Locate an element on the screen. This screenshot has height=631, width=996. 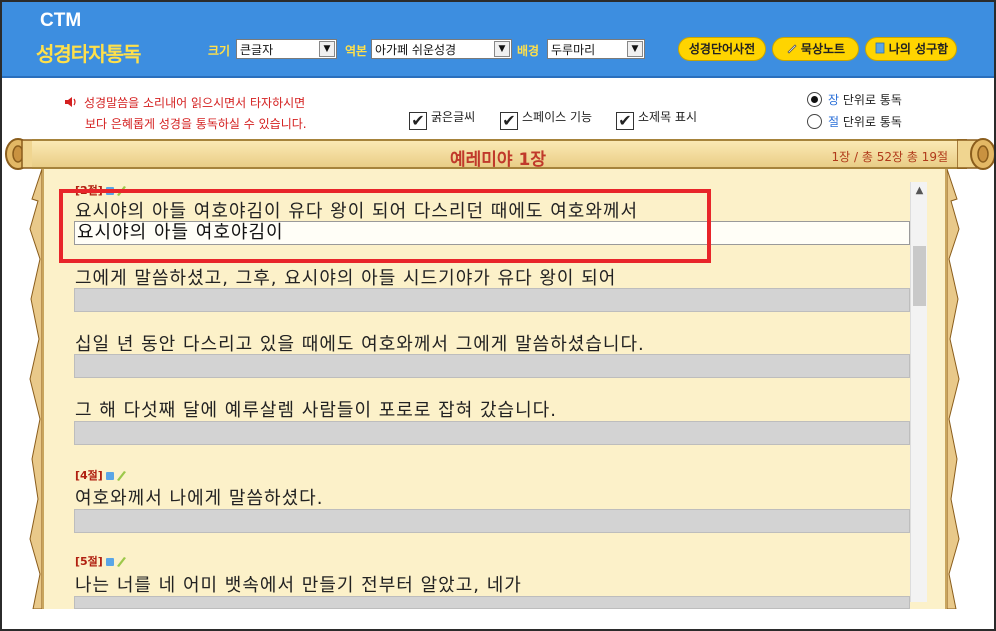
verse-5-label: [5절] is located at coordinates (101, 561).